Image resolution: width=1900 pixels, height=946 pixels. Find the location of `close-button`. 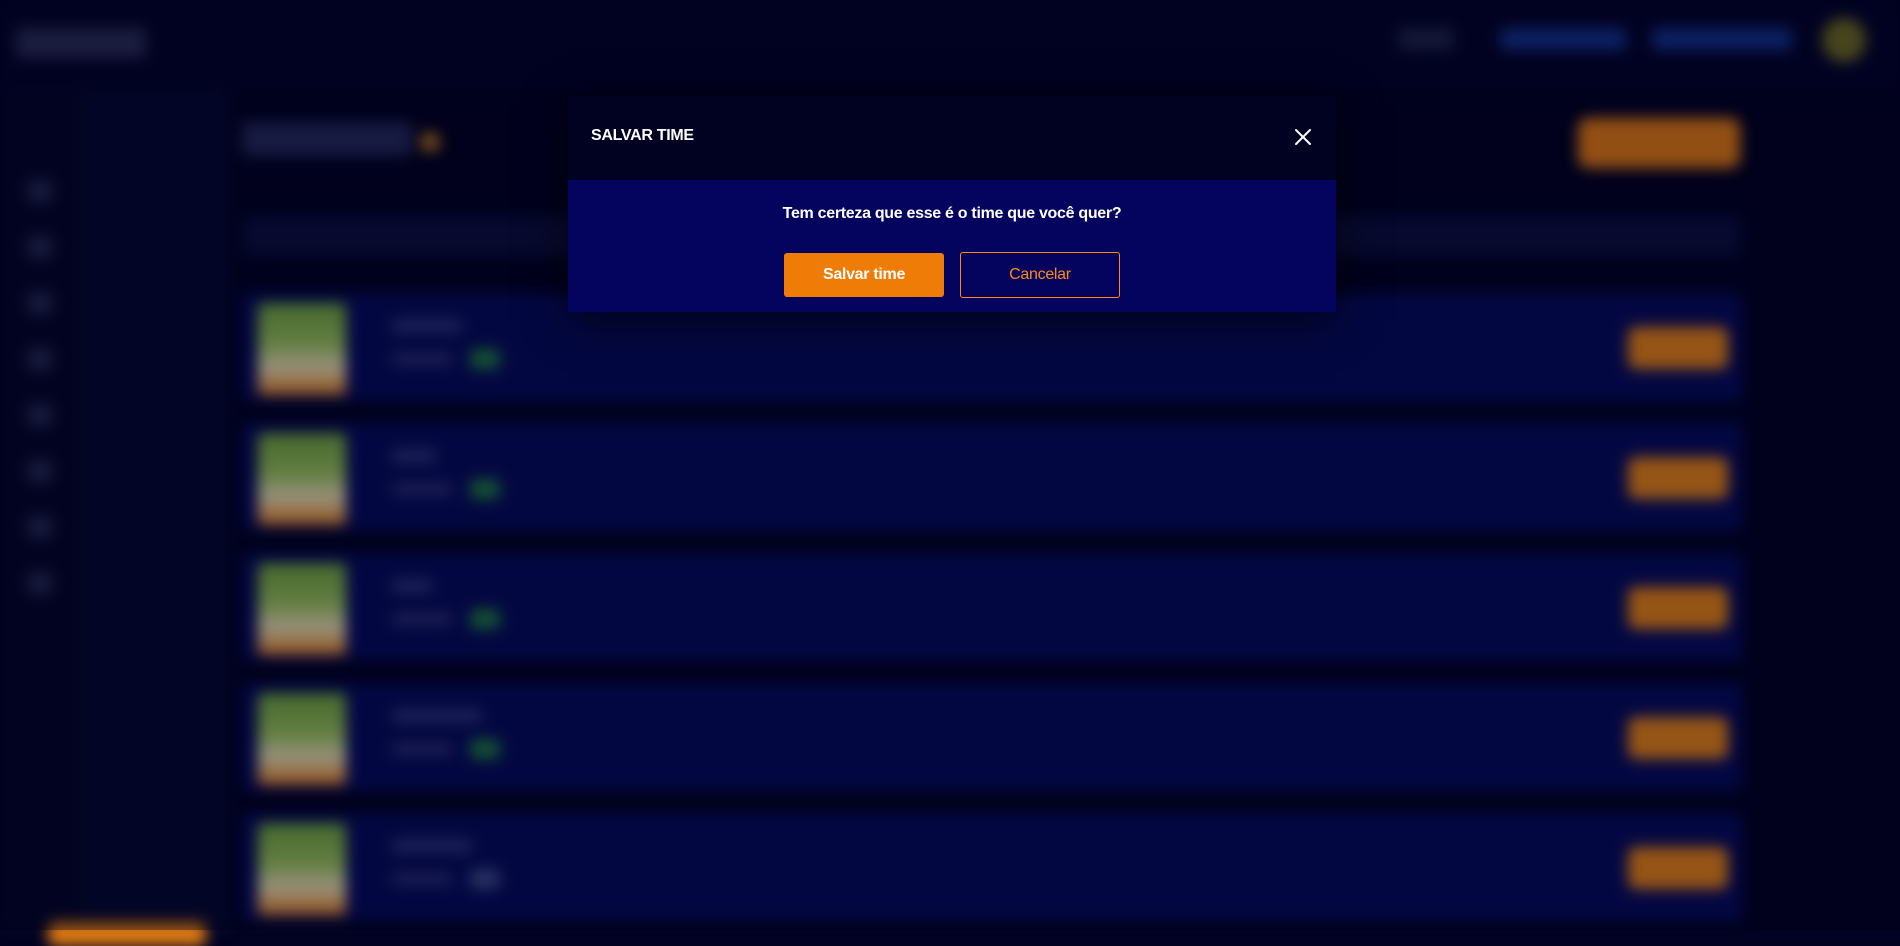

close-button is located at coordinates (1303, 137).